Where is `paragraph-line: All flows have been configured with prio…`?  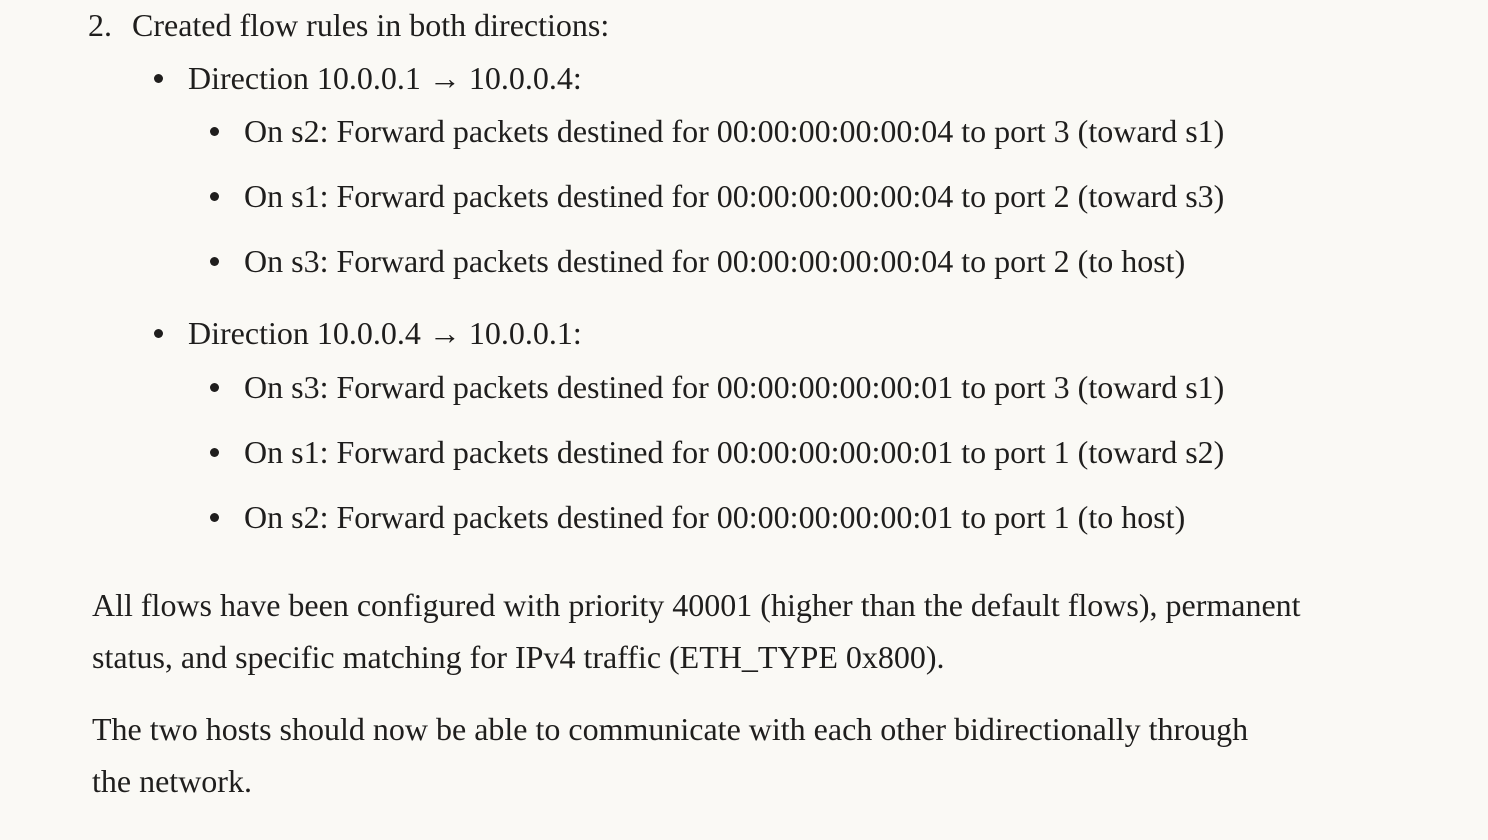 paragraph-line: All flows have been configured with prio… is located at coordinates (696, 605).